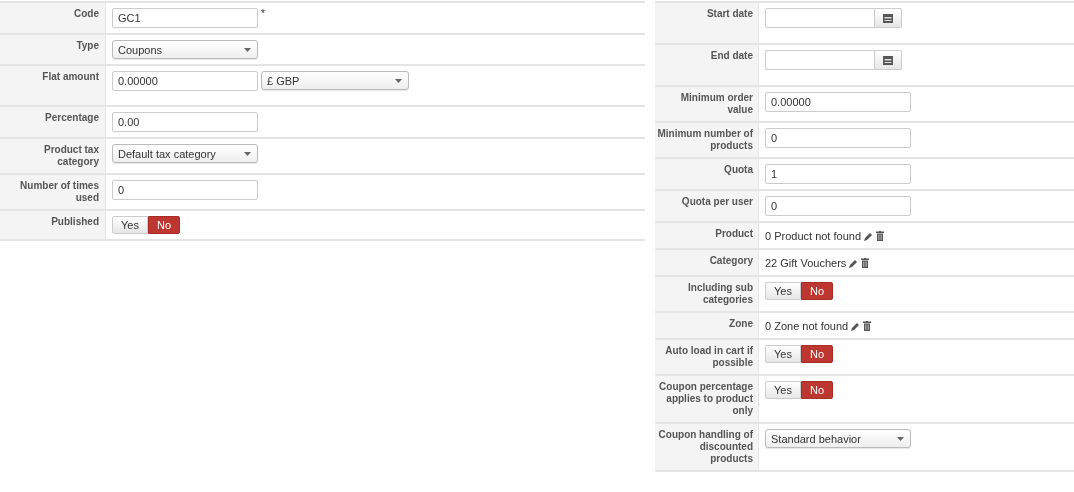 Image resolution: width=1074 pixels, height=492 pixels. Describe the element at coordinates (707, 447) in the screenshot. I see `field-label: Coupon handling of discounted products` at that location.